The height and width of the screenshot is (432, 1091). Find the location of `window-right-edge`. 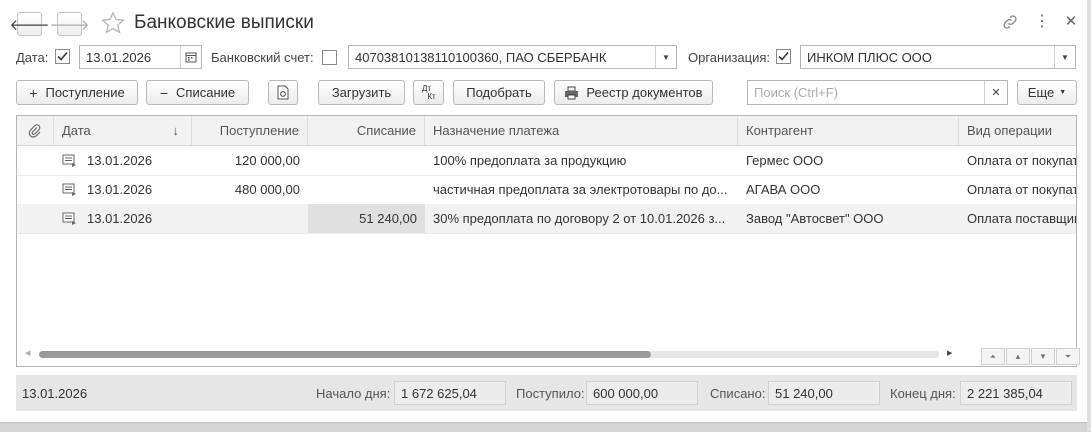

window-right-edge is located at coordinates (1089, 215).